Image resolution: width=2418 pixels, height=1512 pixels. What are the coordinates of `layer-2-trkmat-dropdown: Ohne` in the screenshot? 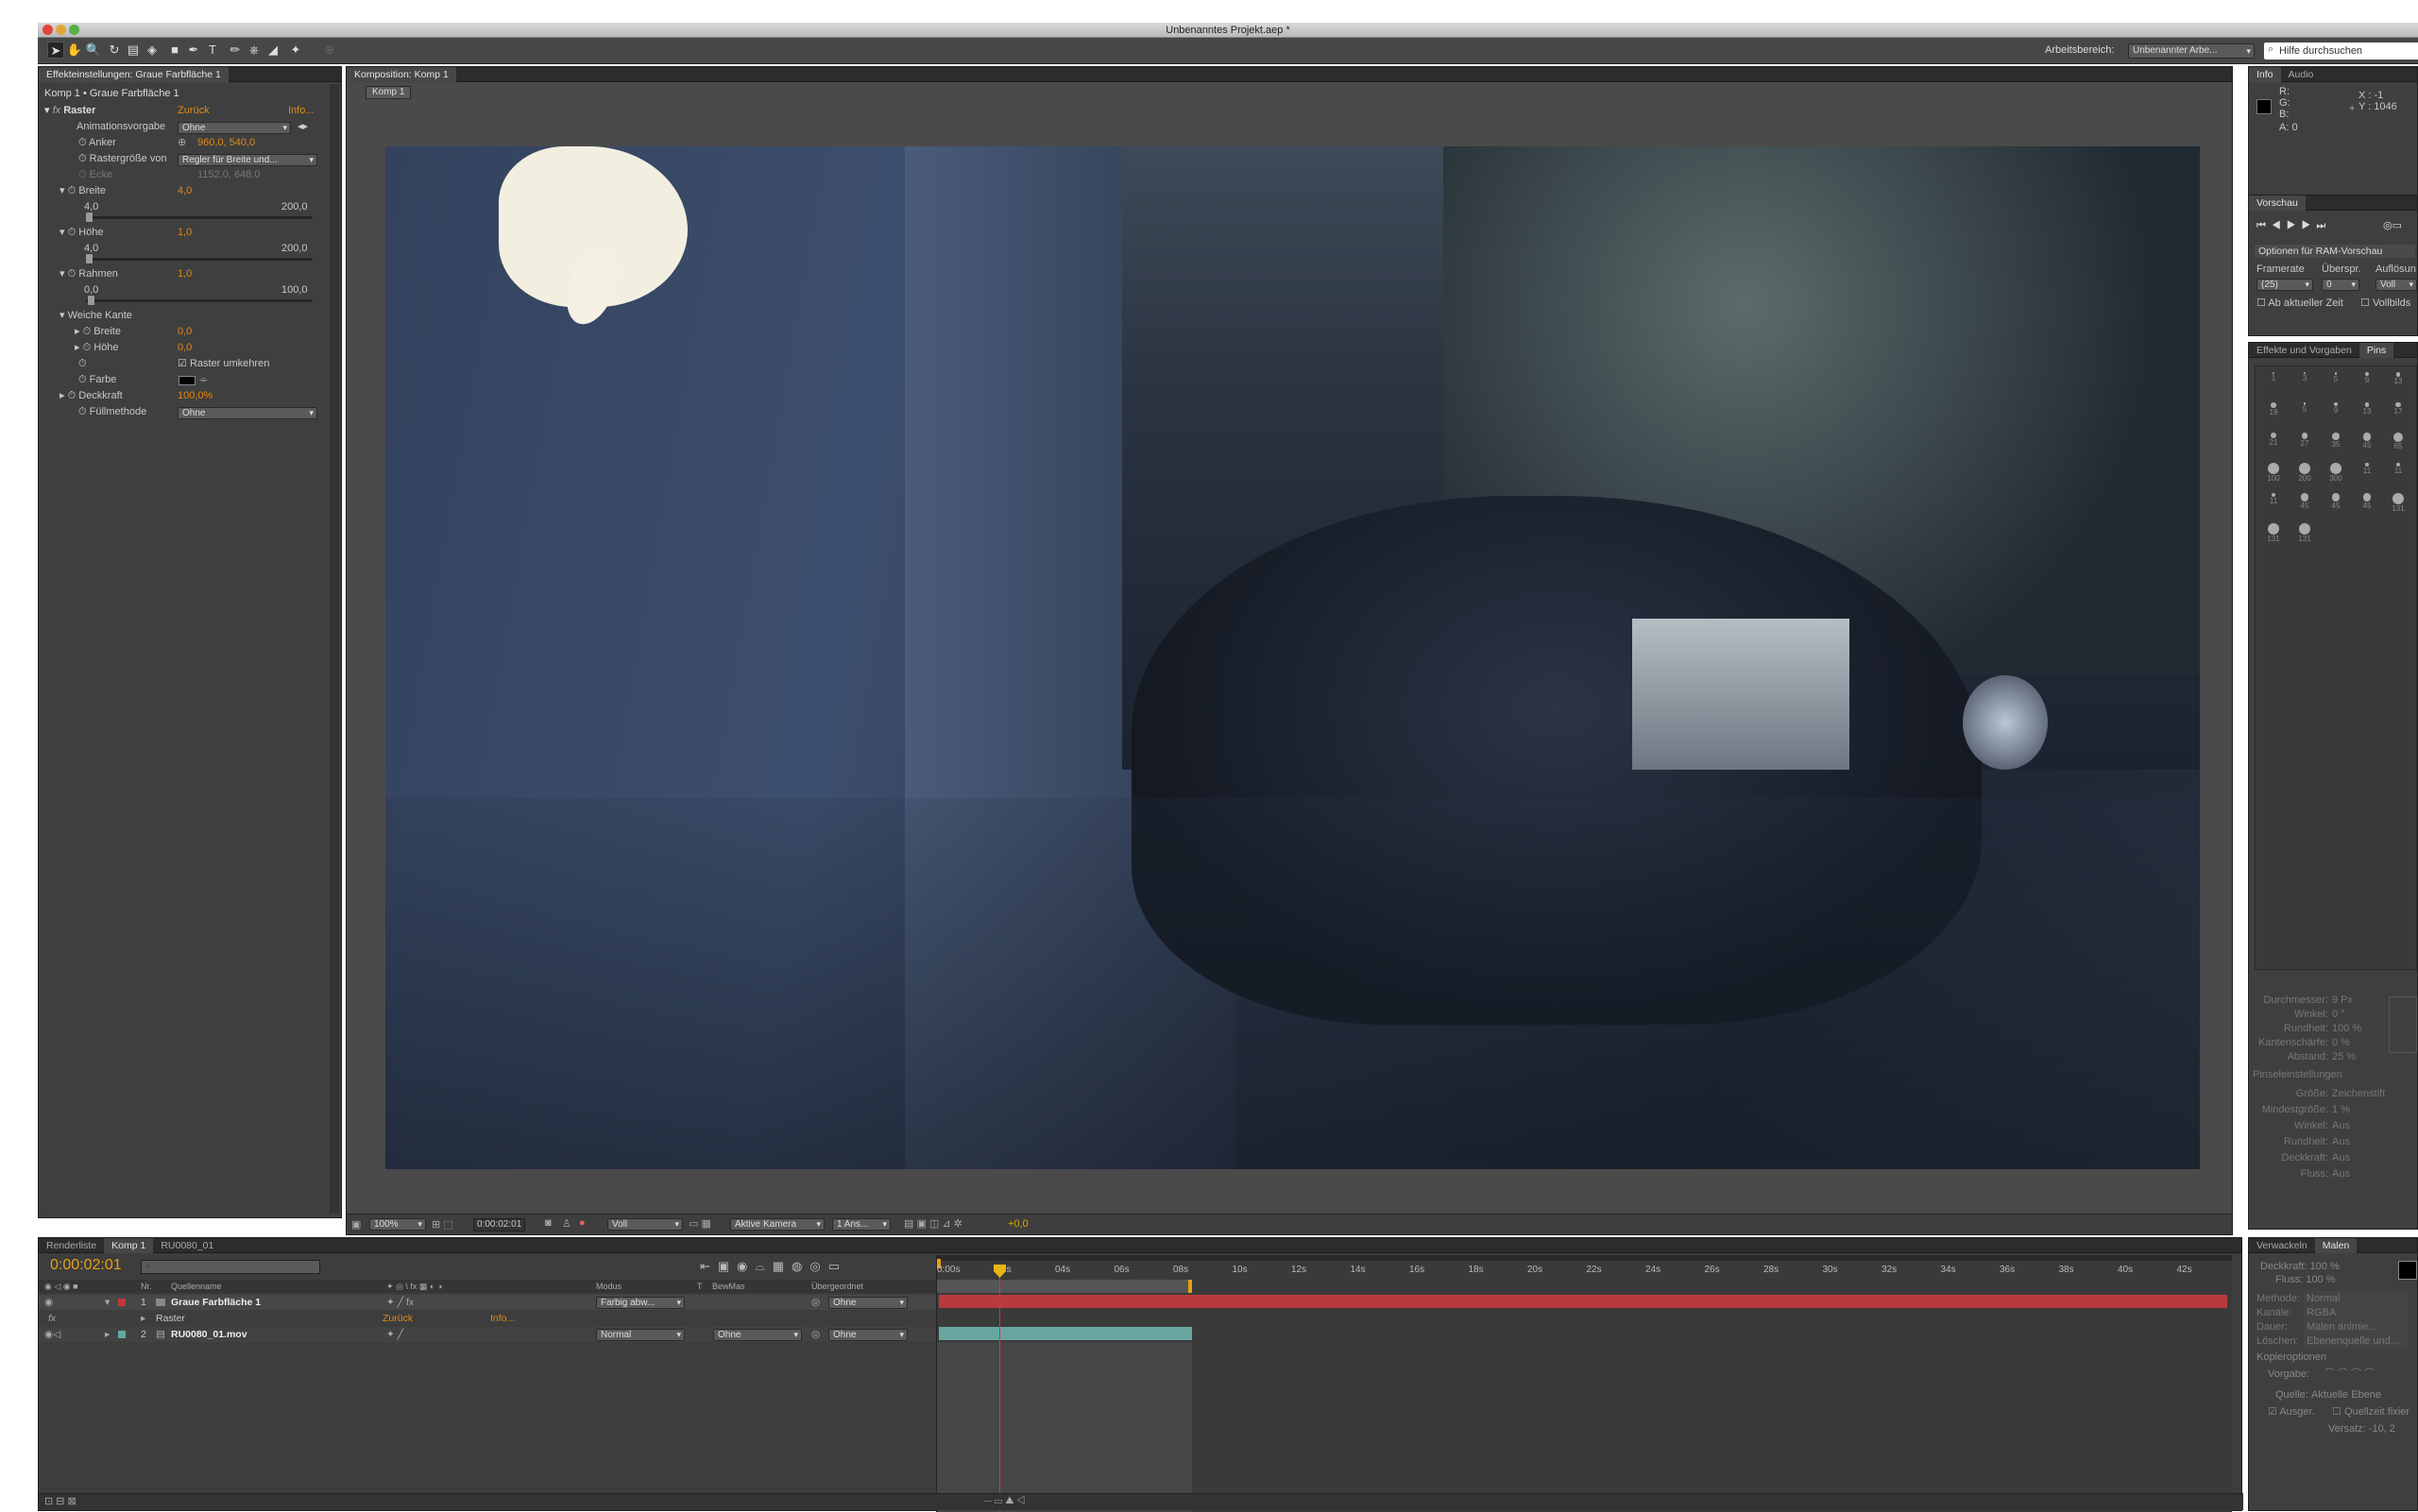 It's located at (757, 1335).